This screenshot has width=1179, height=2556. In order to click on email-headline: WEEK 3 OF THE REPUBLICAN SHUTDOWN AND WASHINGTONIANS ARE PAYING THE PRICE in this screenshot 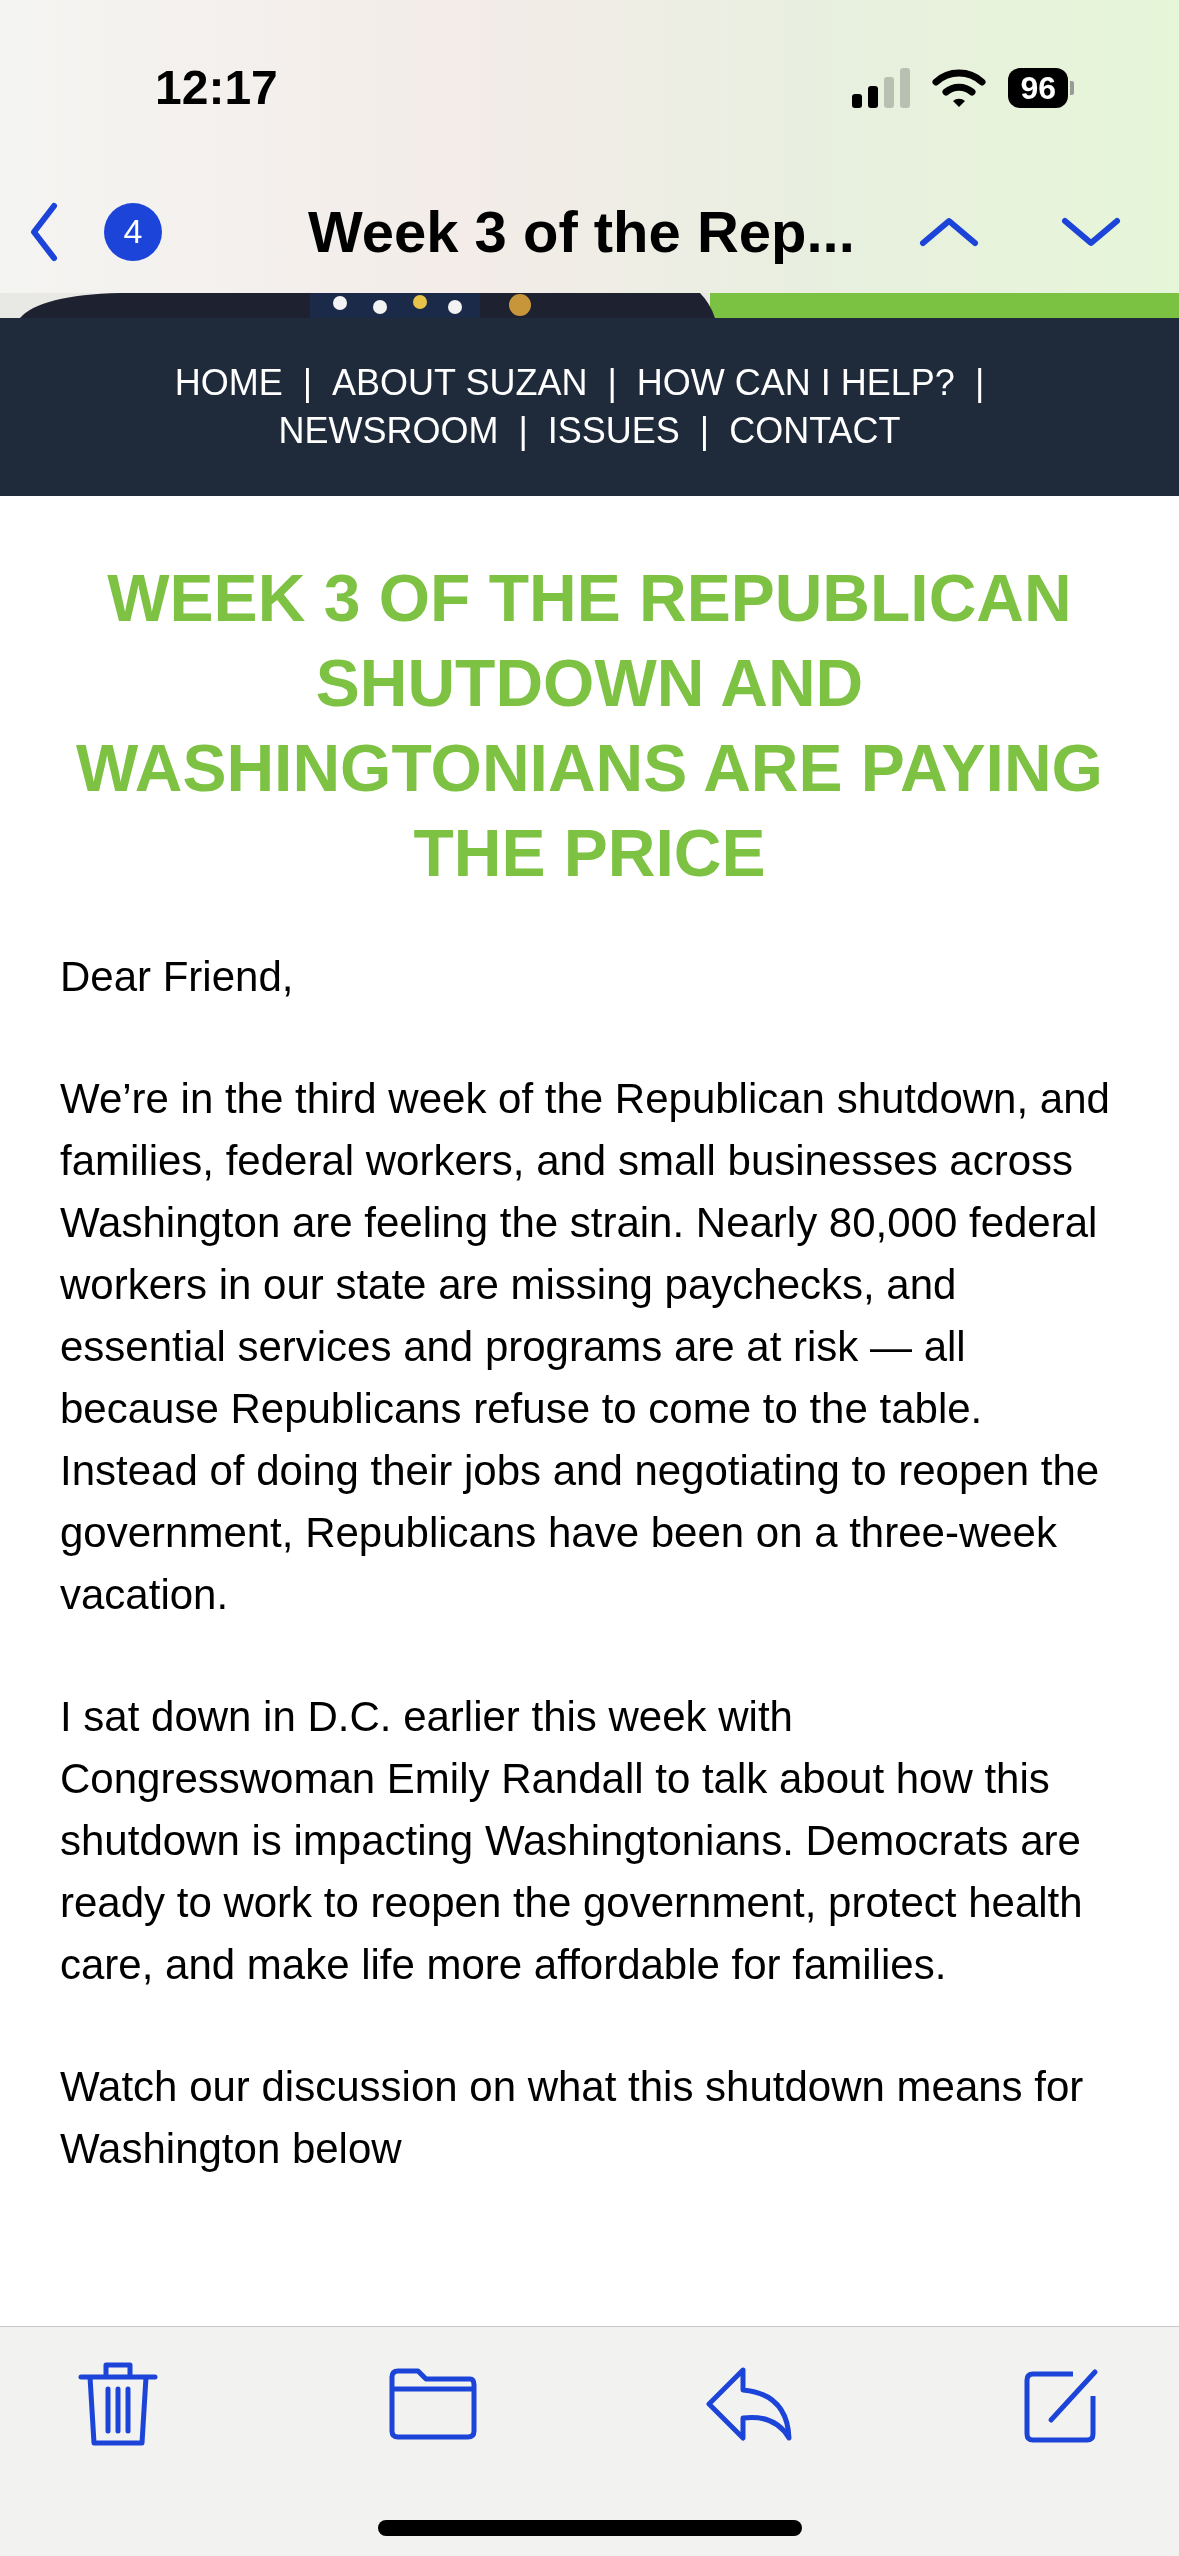, I will do `click(589, 726)`.